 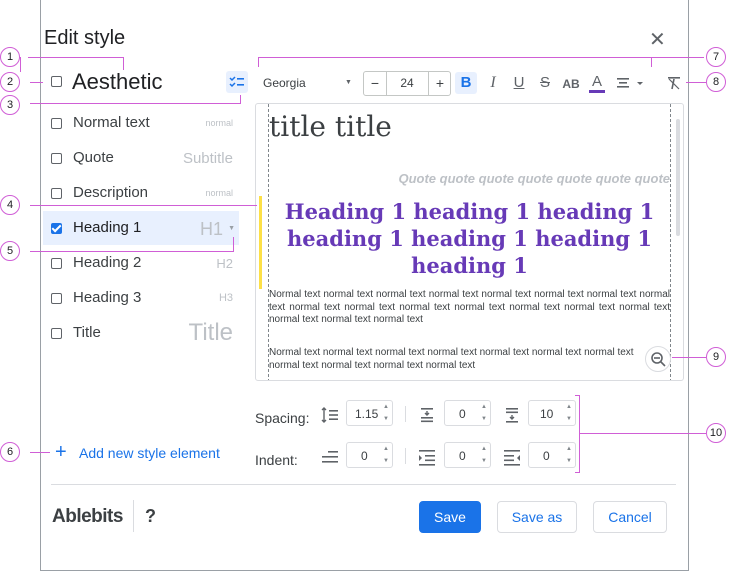 I want to click on style-row-quote: Quote Subtitle, so click(x=141, y=158).